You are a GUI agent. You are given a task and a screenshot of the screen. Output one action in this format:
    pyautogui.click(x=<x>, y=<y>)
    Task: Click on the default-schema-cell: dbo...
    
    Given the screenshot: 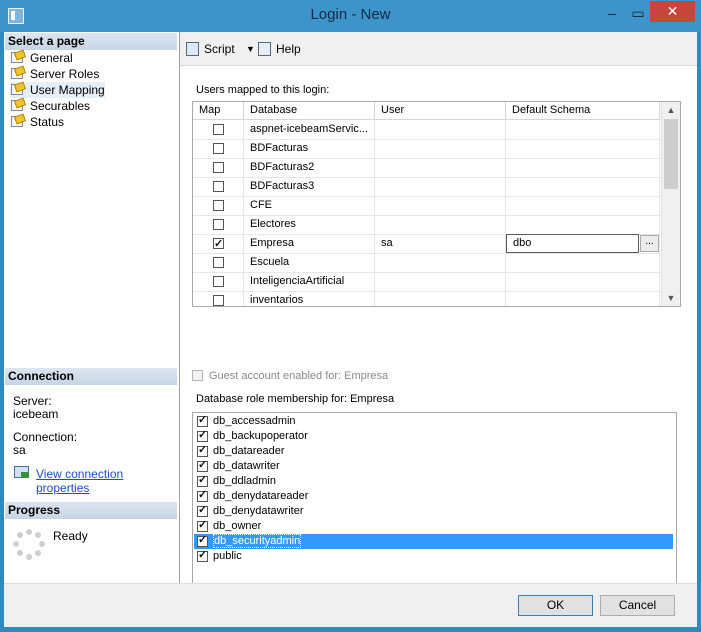 What is the action you would take?
    pyautogui.click(x=583, y=243)
    